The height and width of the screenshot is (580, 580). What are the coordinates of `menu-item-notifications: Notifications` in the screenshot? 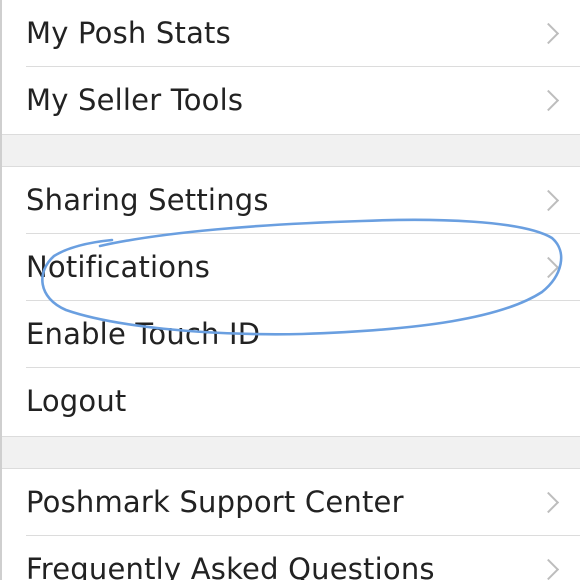 It's located at (291, 267).